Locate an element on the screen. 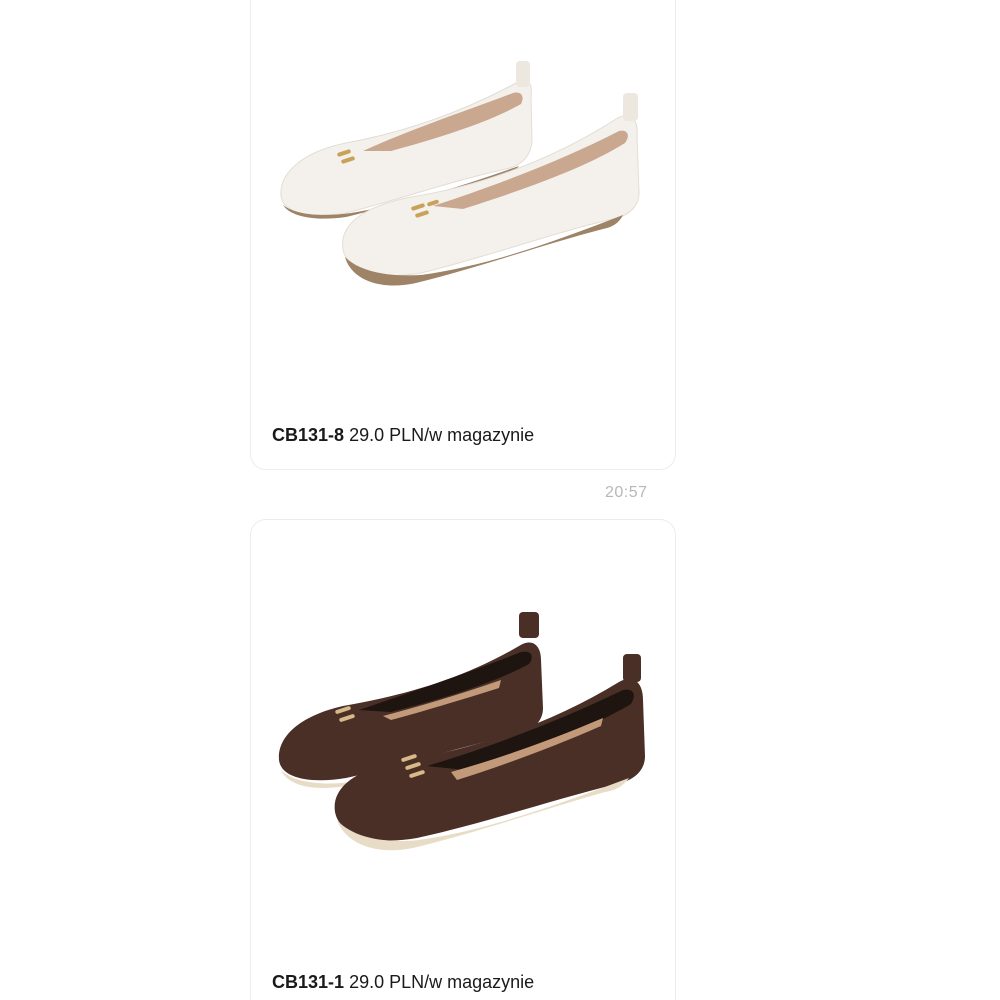 The width and height of the screenshot is (1000, 1000). product-caption: CB131-8 29.0 PLN/w magazynie is located at coordinates (403, 435).